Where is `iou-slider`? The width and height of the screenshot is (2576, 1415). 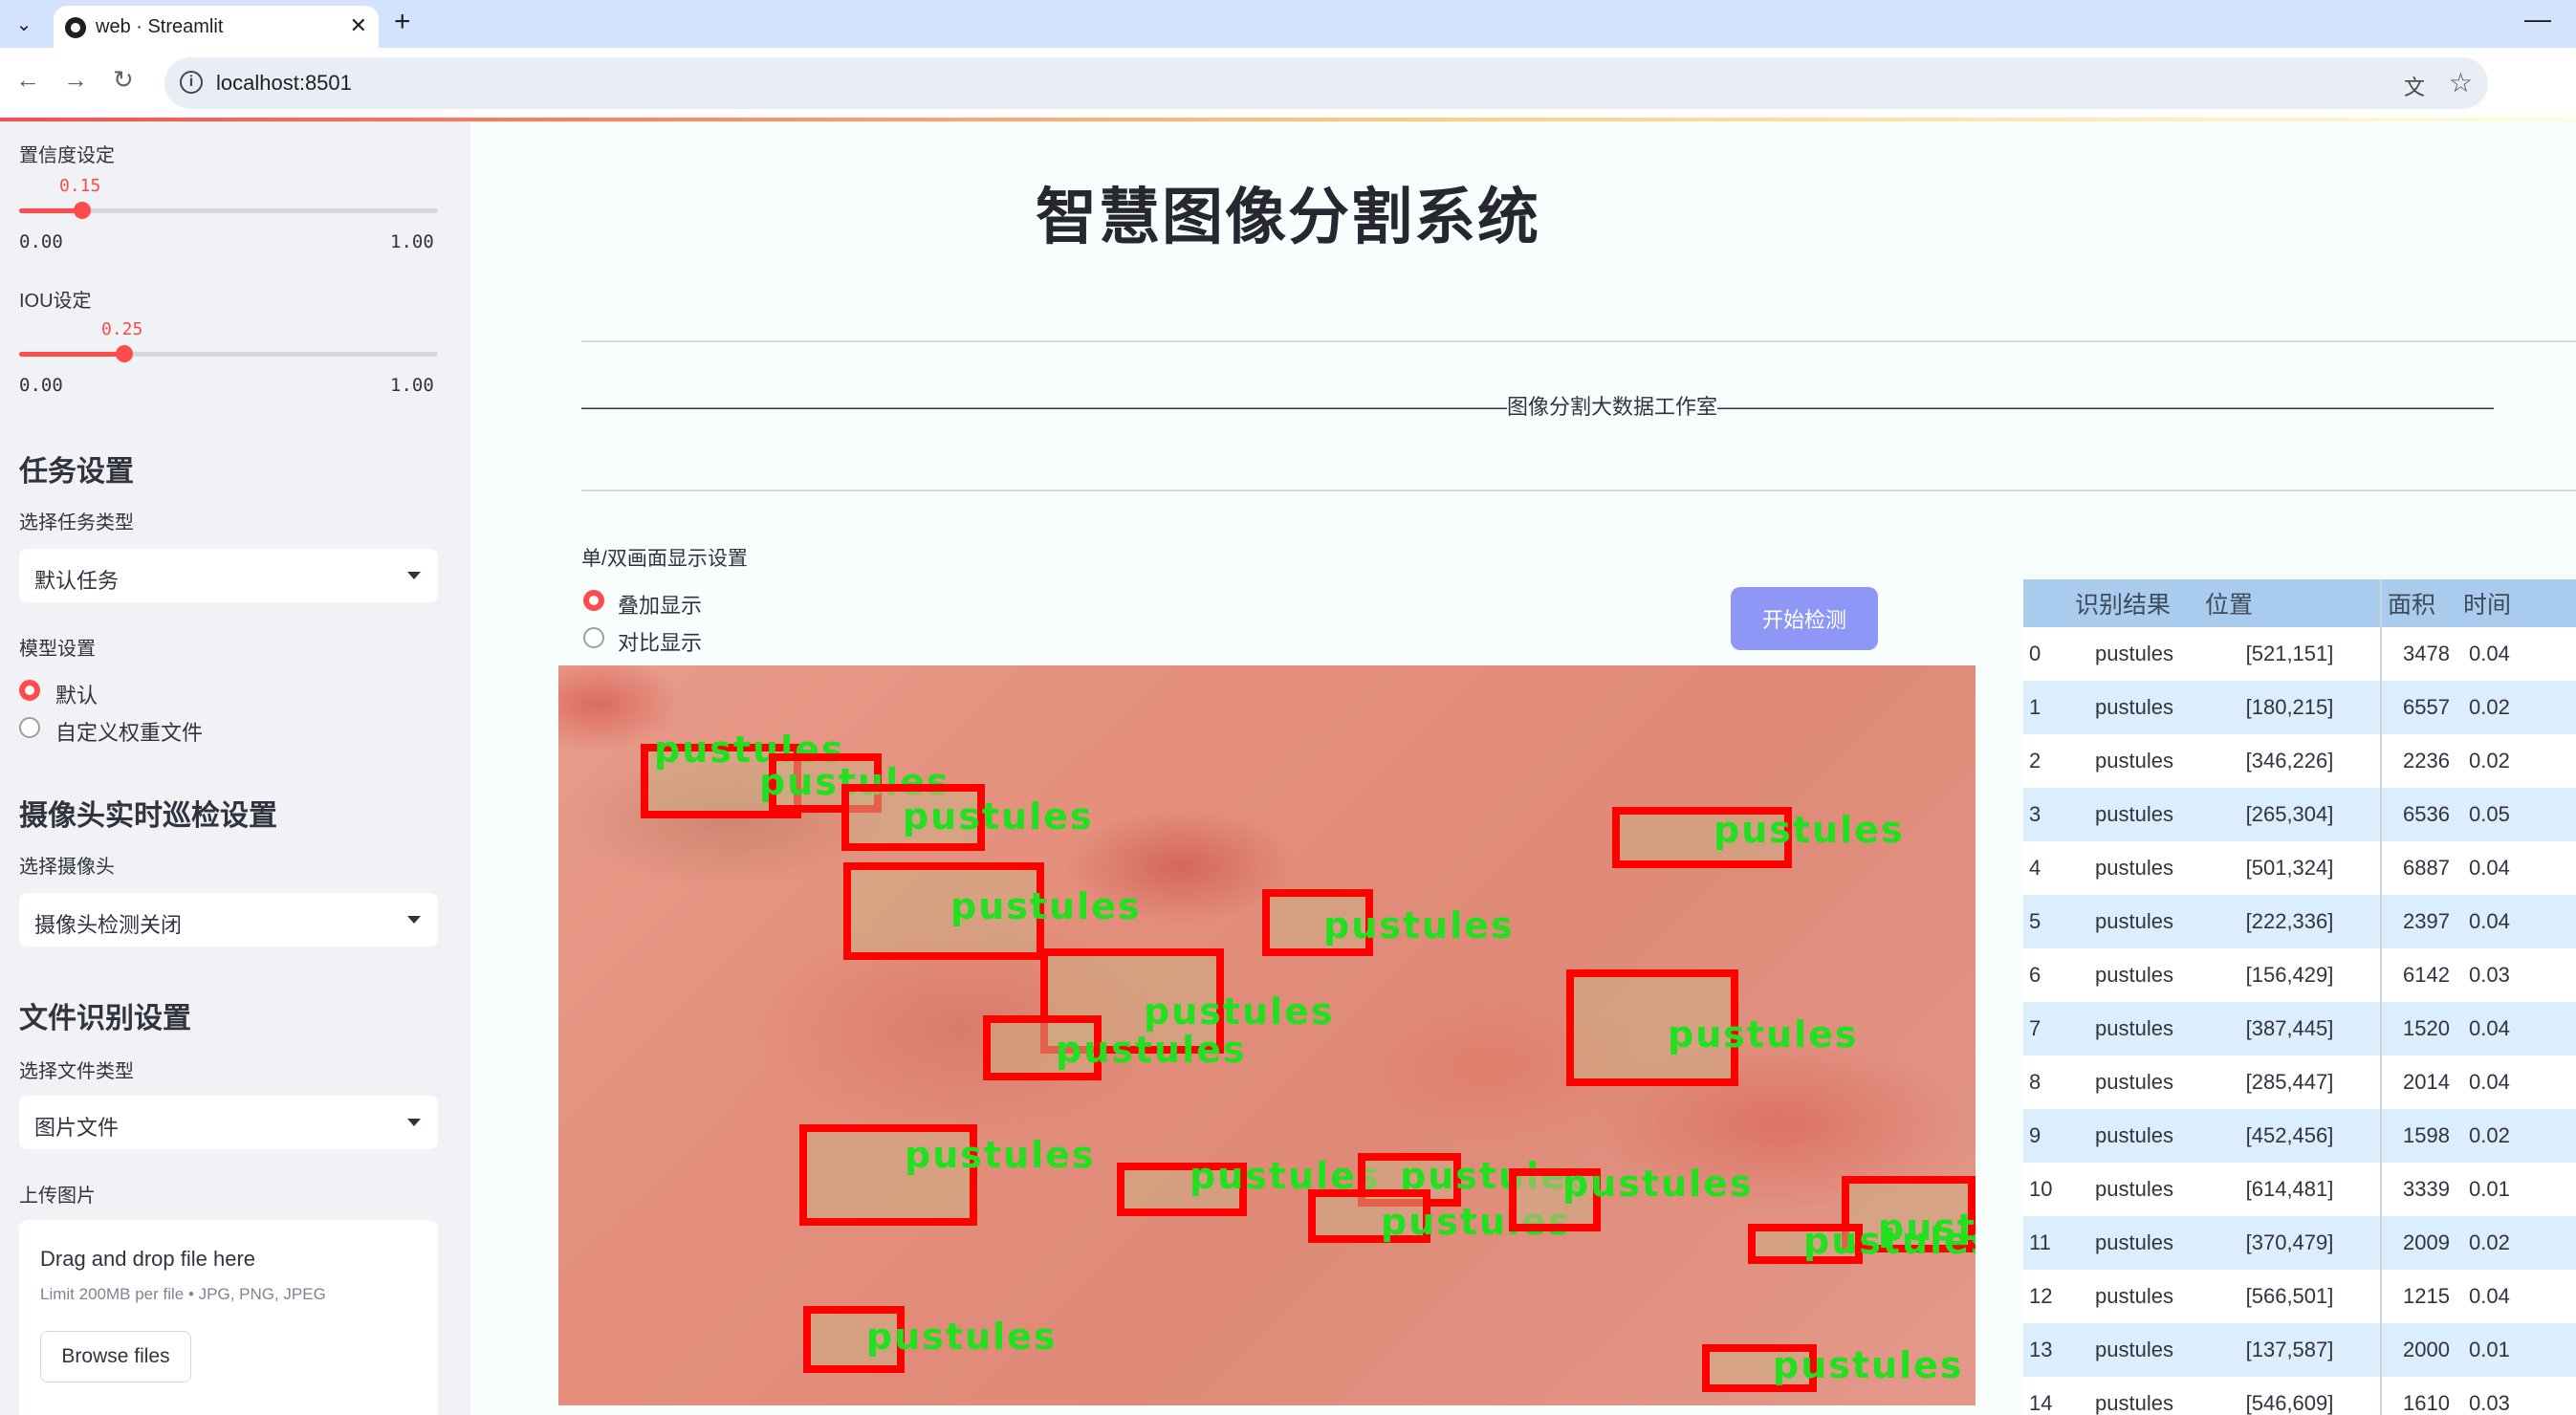
iou-slider is located at coordinates (228, 353).